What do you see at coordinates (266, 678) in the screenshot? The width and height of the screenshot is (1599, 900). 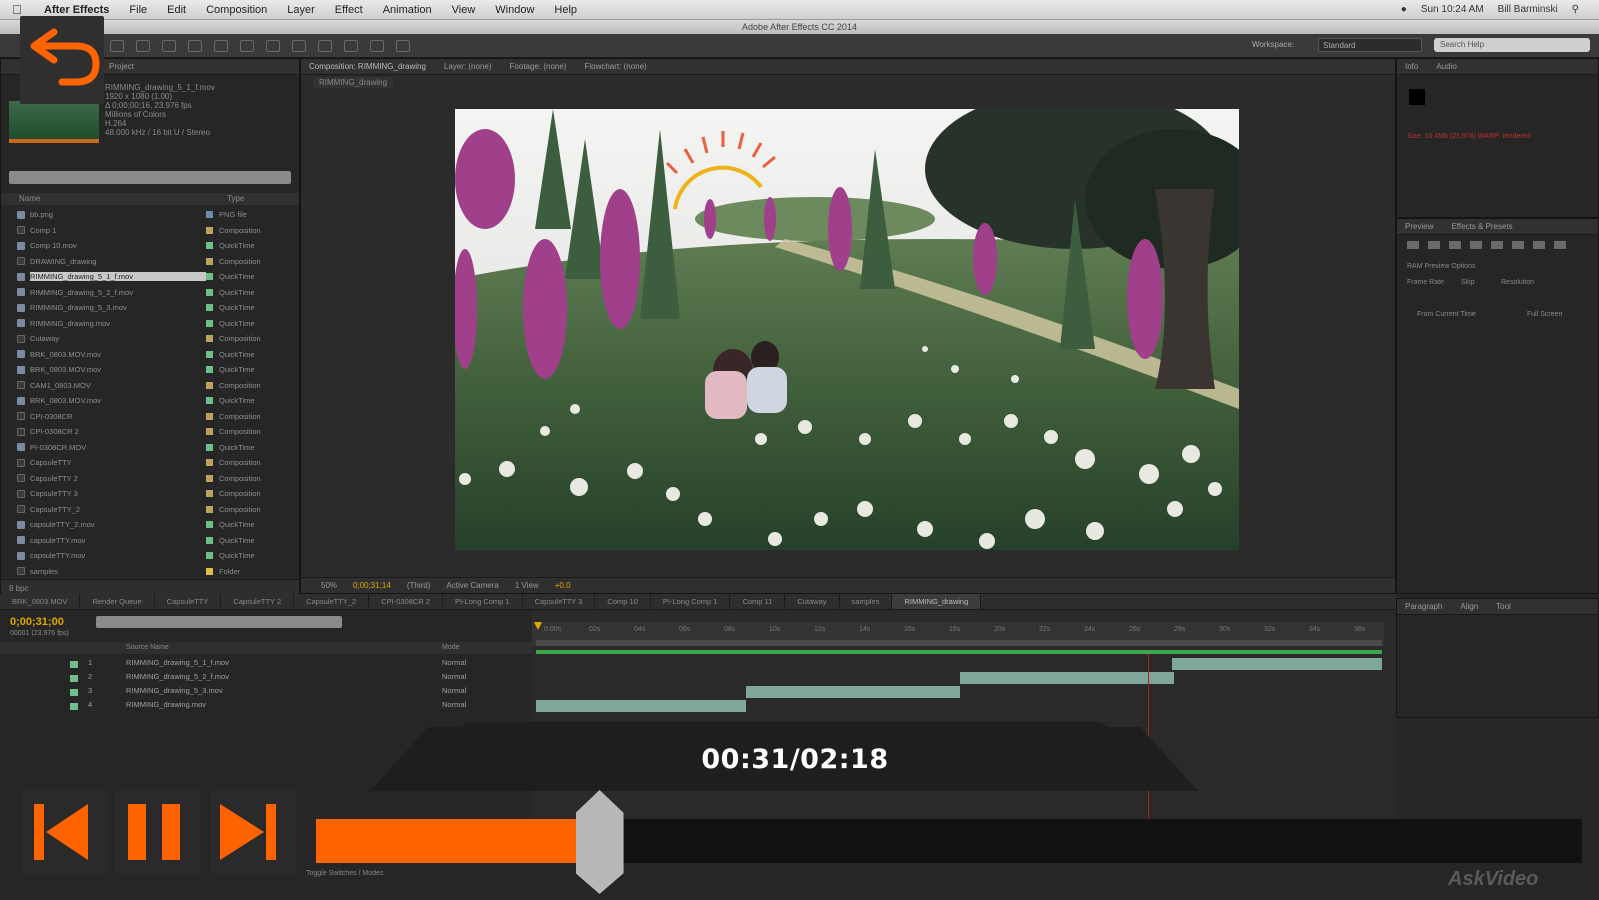 I see `layer-row: 2 RIMMING_drawing_5_2_f.mov Normal` at bounding box center [266, 678].